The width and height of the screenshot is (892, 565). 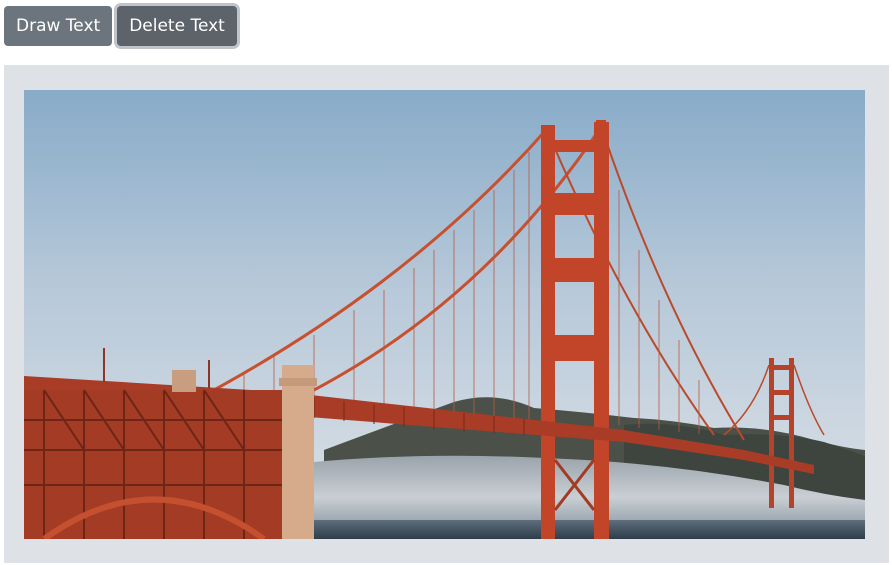 What do you see at coordinates (58, 26) in the screenshot?
I see `draw-text-button: Draw Text` at bounding box center [58, 26].